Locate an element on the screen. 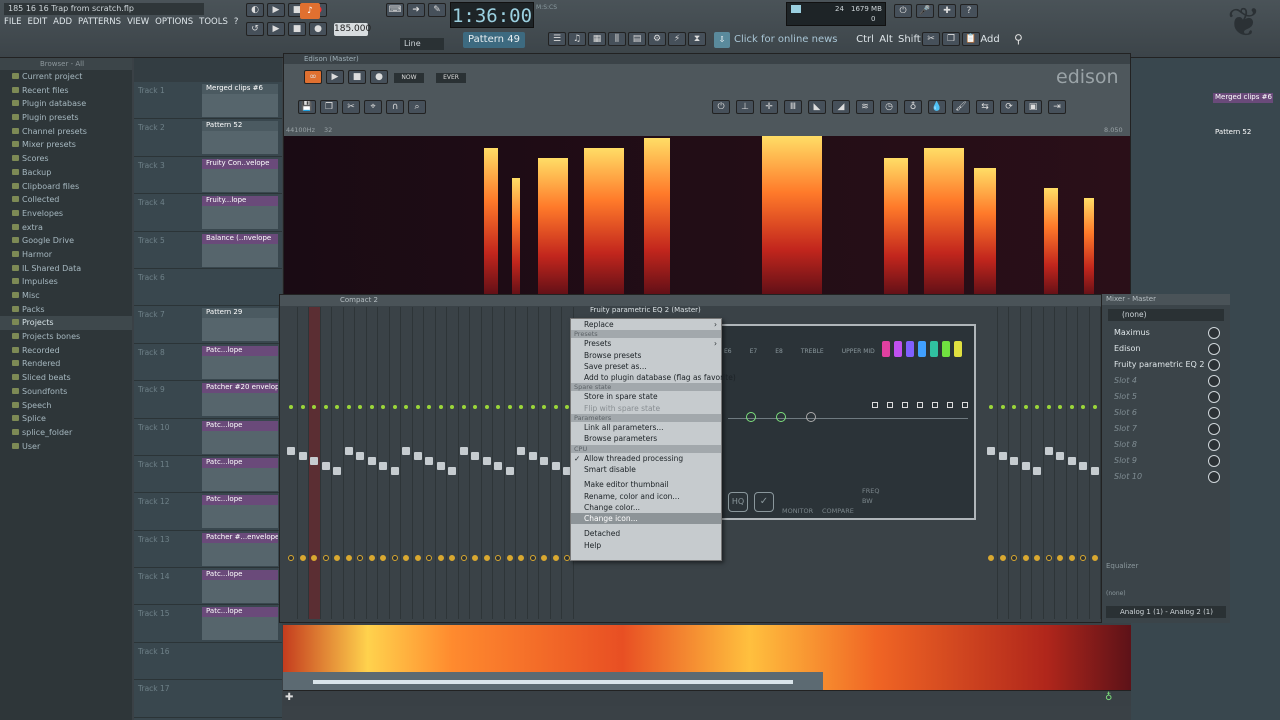 This screenshot has height=720, width=1280. browser-item: Collected is located at coordinates (66, 200).